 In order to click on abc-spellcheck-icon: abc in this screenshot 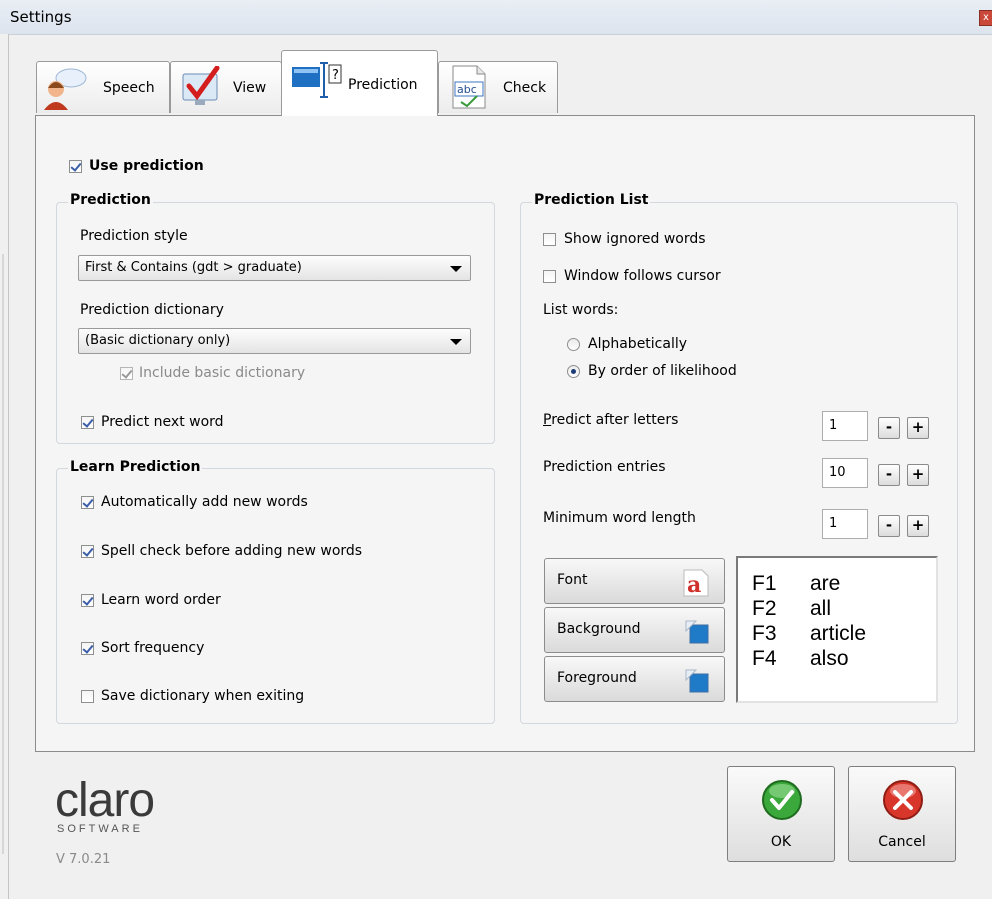, I will do `click(469, 87)`.